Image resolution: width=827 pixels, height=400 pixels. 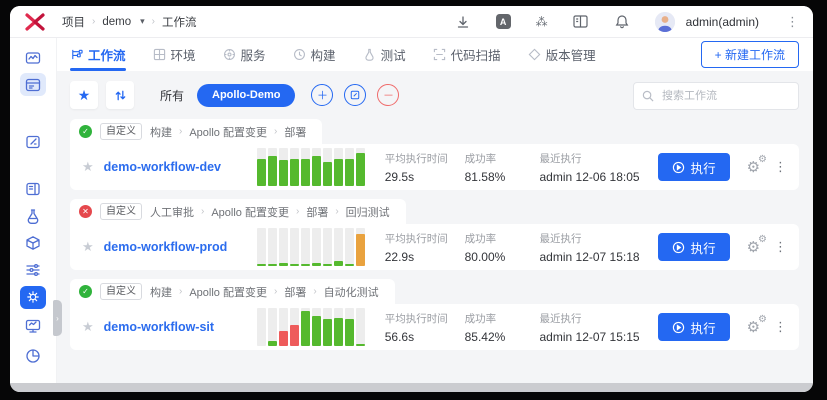 I want to click on tab-environment: 环境, so click(x=174, y=54).